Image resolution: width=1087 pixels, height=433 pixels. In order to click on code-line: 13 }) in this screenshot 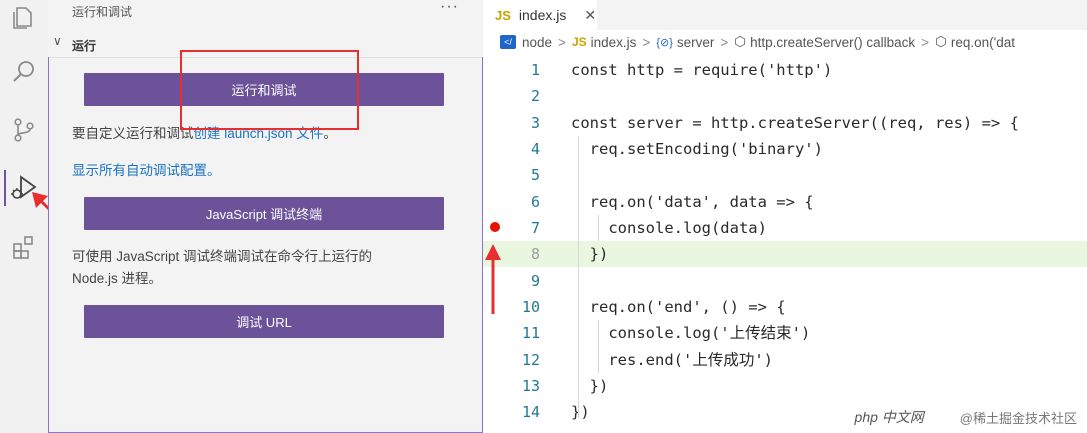, I will do `click(785, 386)`.